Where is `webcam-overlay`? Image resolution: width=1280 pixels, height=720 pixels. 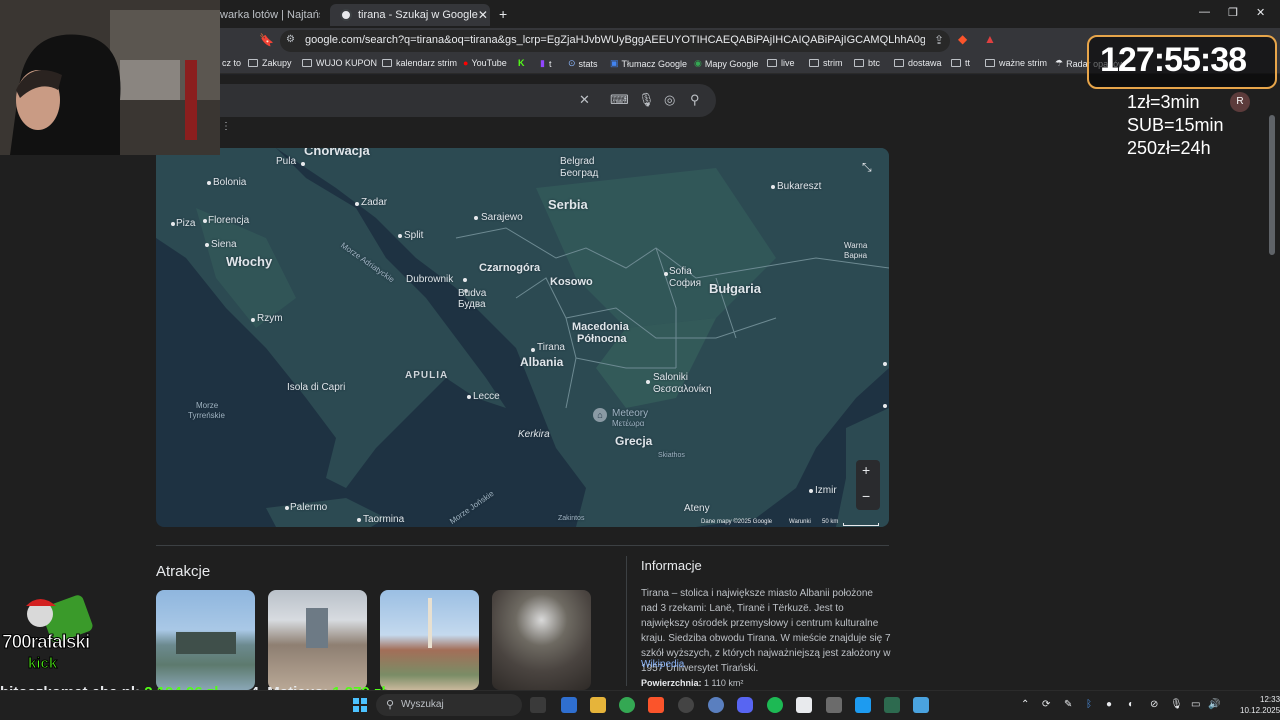 webcam-overlay is located at coordinates (110, 77).